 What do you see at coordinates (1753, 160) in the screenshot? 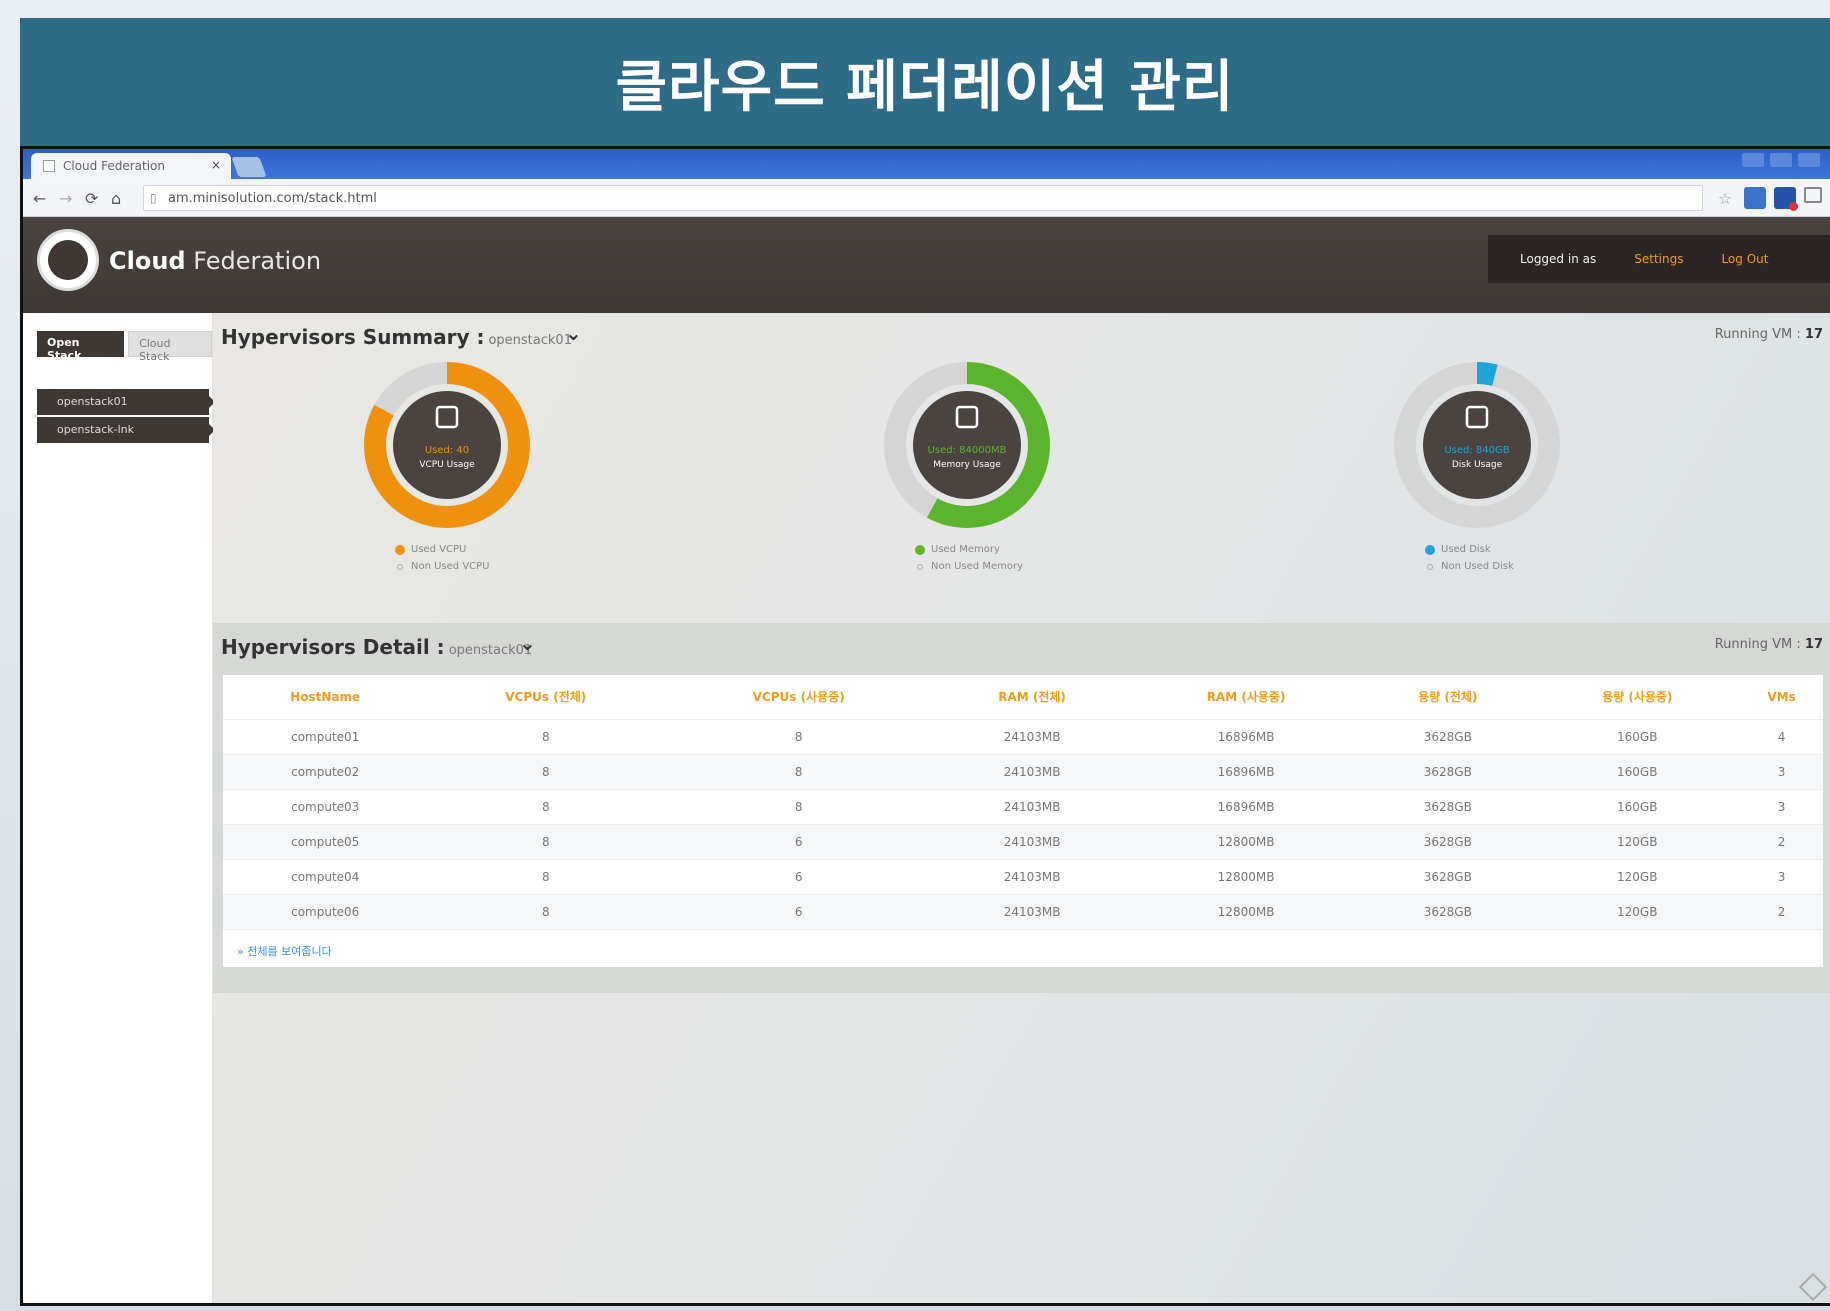
I see `minimize-button` at bounding box center [1753, 160].